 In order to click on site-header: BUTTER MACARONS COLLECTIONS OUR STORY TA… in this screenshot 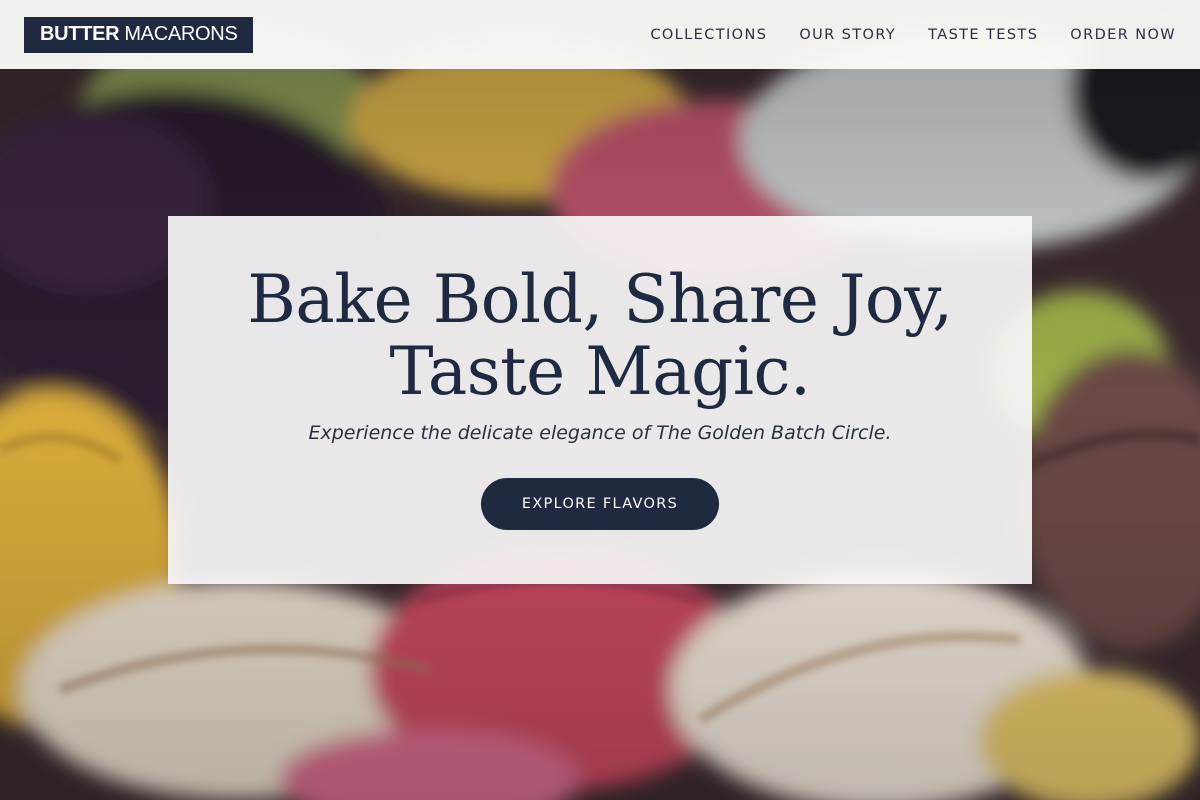, I will do `click(600, 34)`.